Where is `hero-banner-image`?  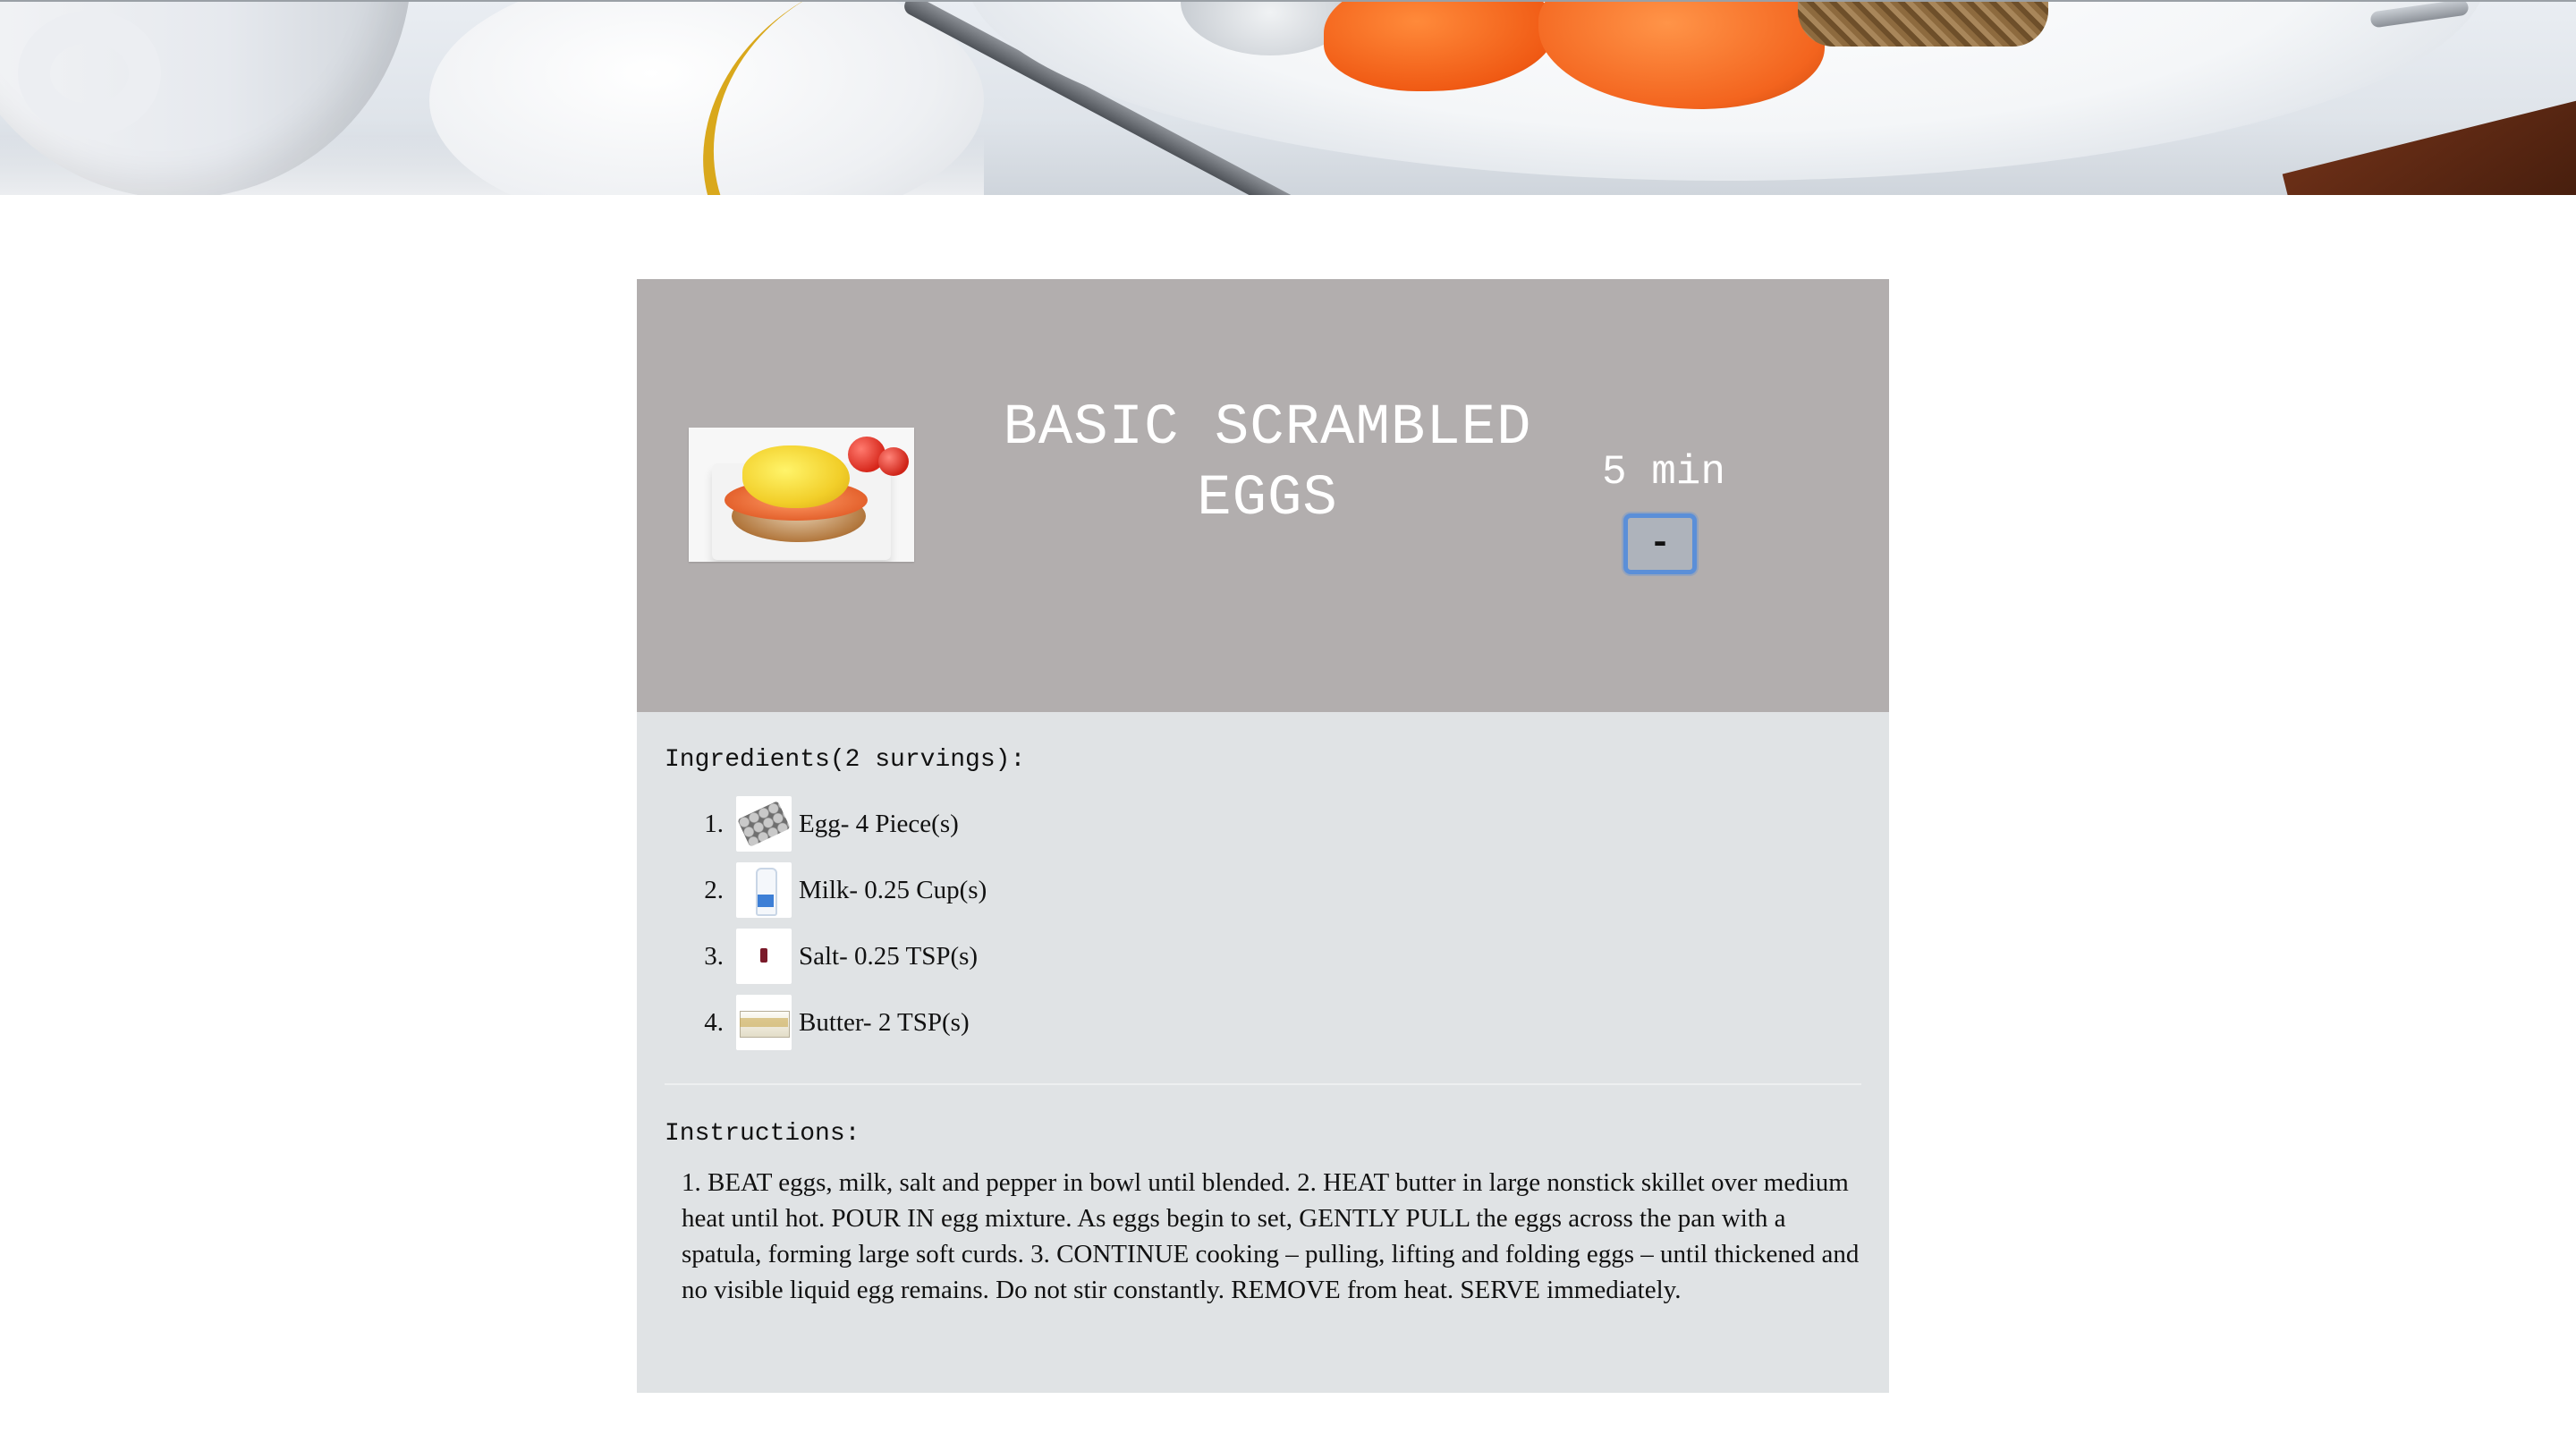 hero-banner-image is located at coordinates (1288, 97).